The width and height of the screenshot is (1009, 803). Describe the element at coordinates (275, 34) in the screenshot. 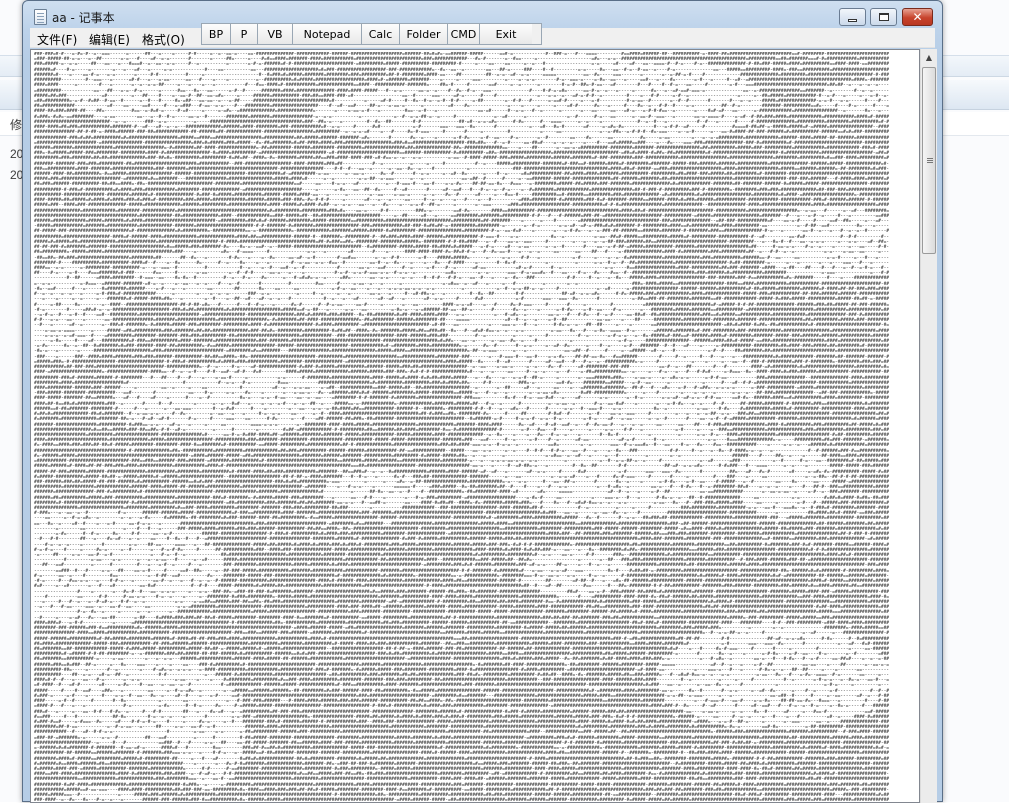

I see `vb-button: VB` at that location.